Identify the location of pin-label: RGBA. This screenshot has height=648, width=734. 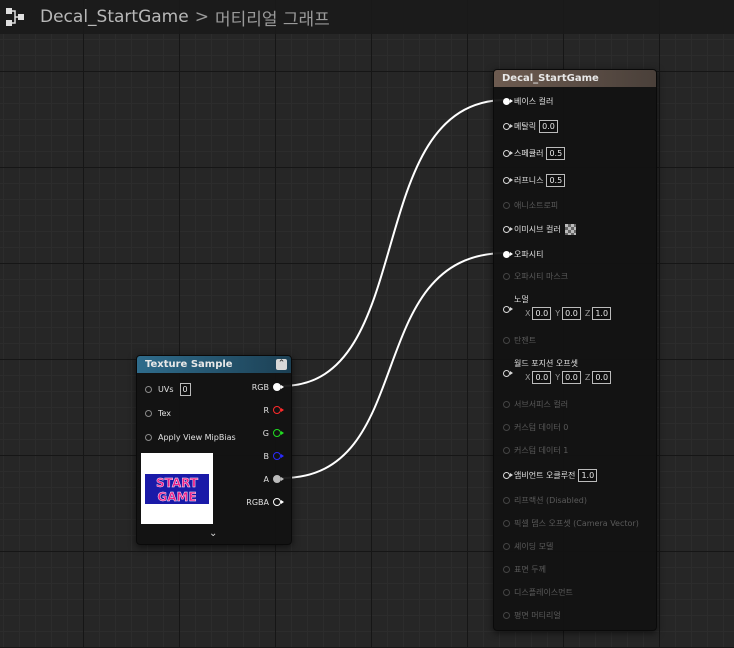
(257, 502).